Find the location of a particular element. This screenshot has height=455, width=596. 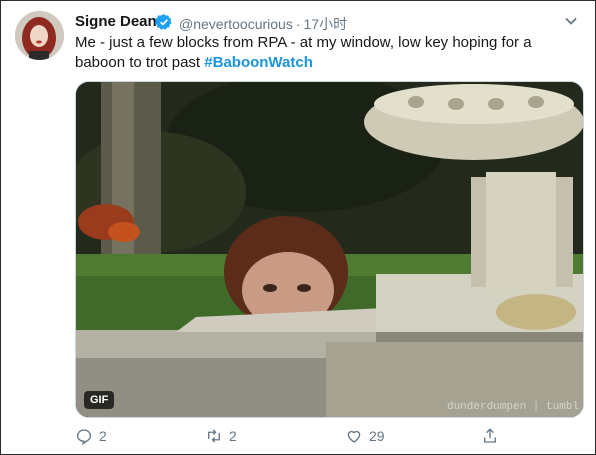

author-handle-timestamp: @nevertoocurious · 17小时 is located at coordinates (263, 24).